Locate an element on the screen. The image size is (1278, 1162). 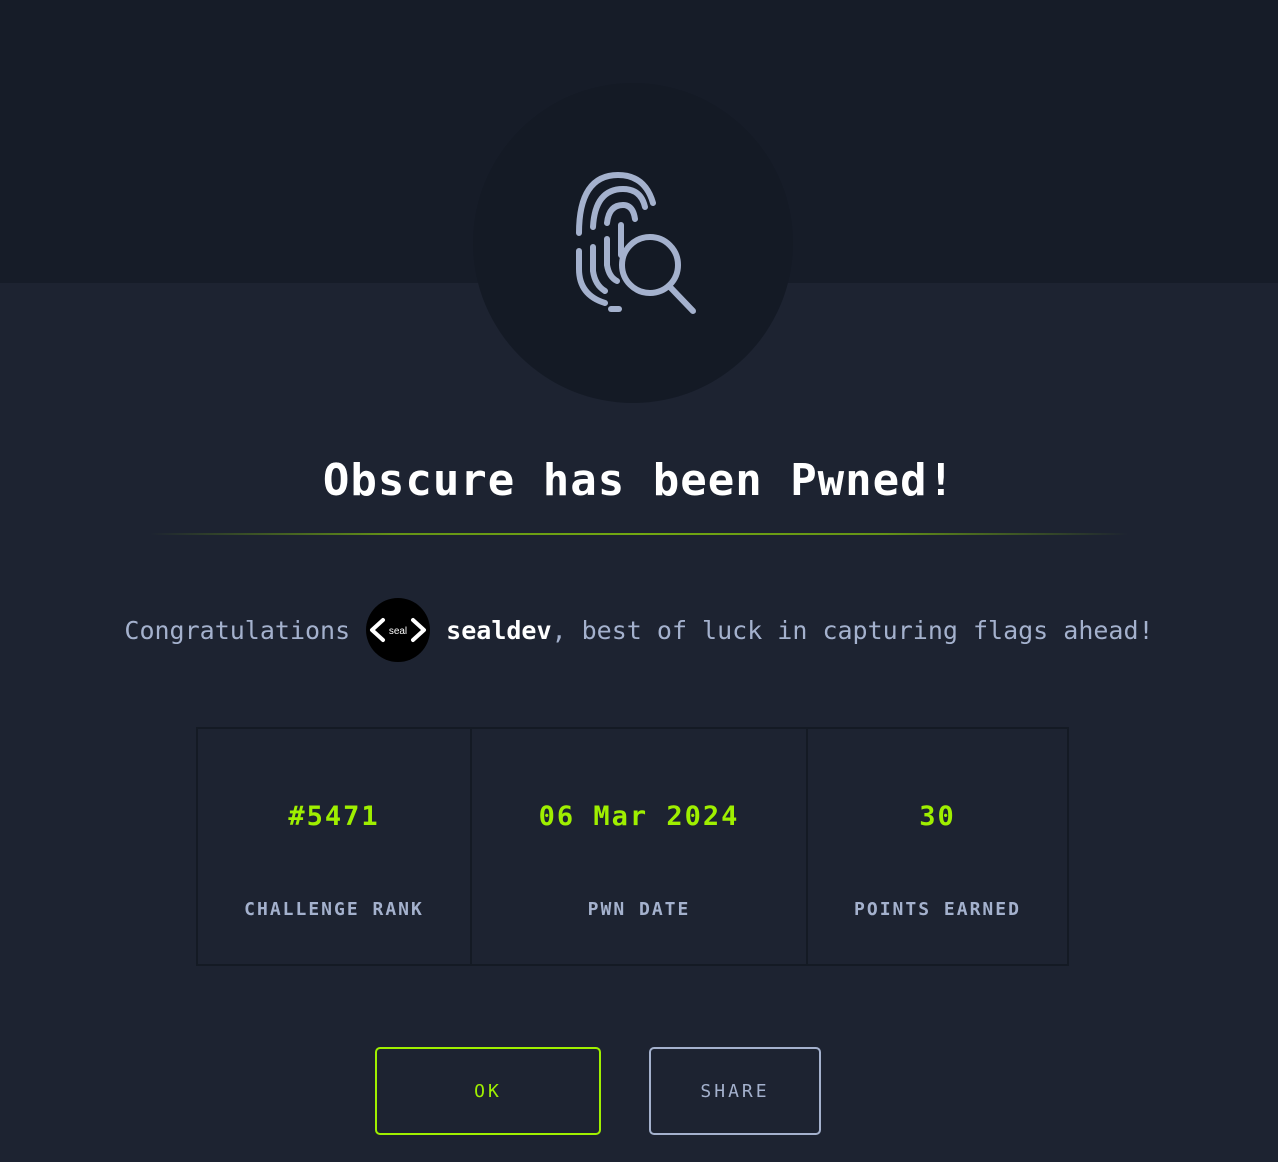
title-divider is located at coordinates (639, 534).